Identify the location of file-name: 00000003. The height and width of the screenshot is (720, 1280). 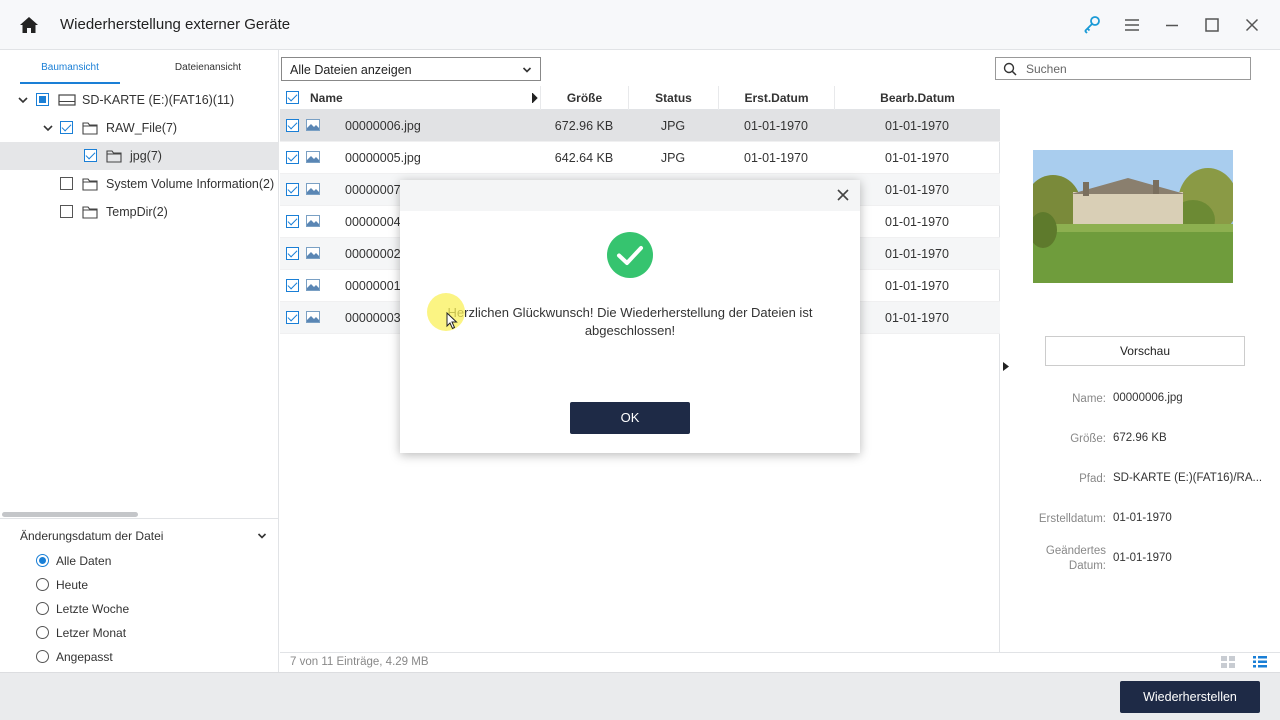
(373, 318).